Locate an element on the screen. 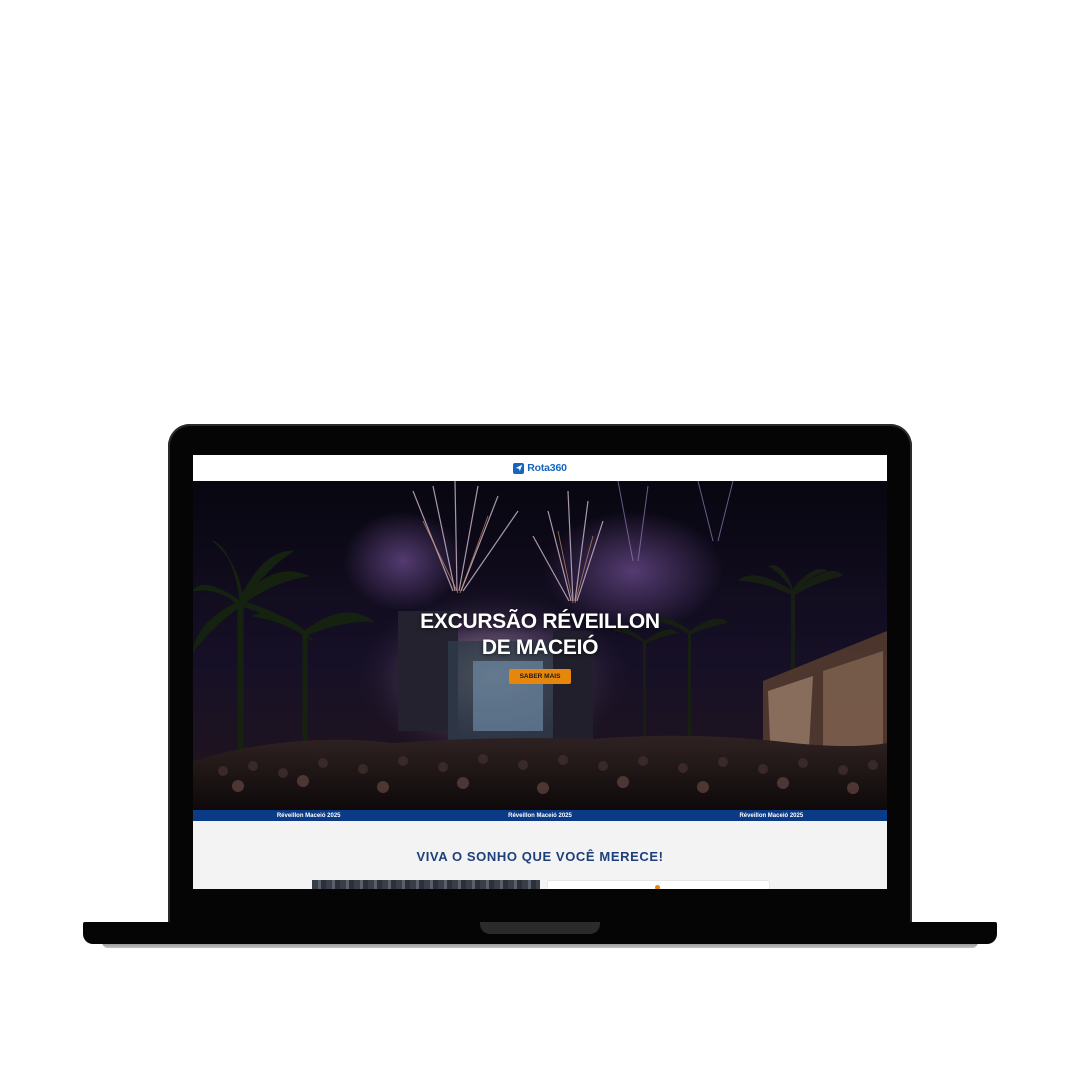 This screenshot has width=1080, height=1080. section-title: VIVA O SONHO QUE VOCÊ MERECE! is located at coordinates (540, 856).